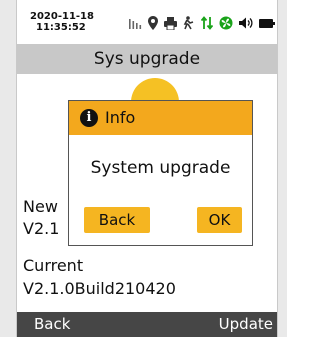  What do you see at coordinates (282, 168) in the screenshot?
I see `device-frame-right` at bounding box center [282, 168].